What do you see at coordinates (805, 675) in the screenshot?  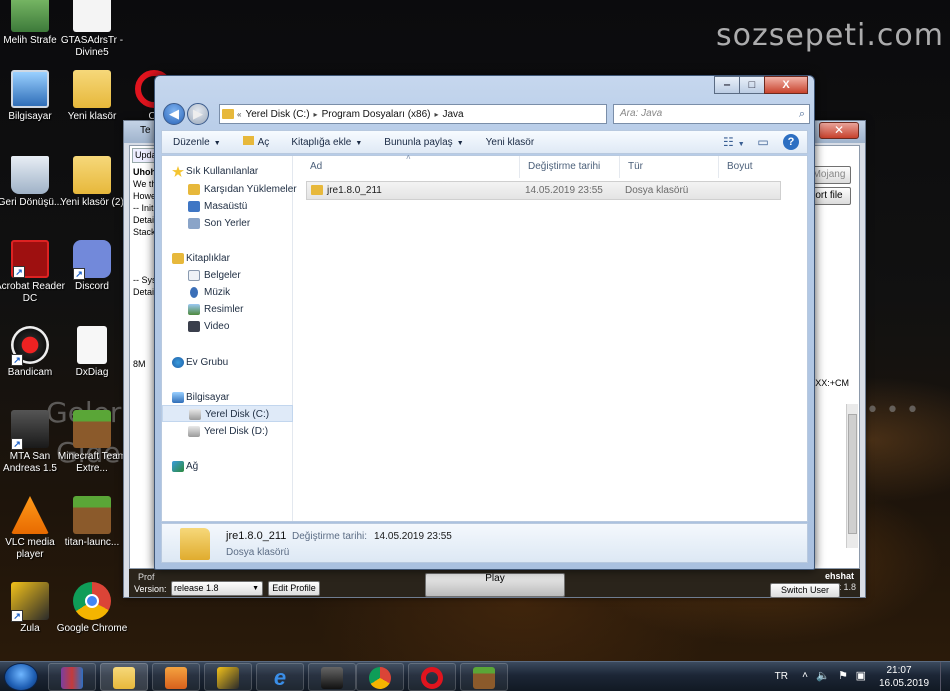 I see `chevron-up-icon: ˄` at bounding box center [805, 675].